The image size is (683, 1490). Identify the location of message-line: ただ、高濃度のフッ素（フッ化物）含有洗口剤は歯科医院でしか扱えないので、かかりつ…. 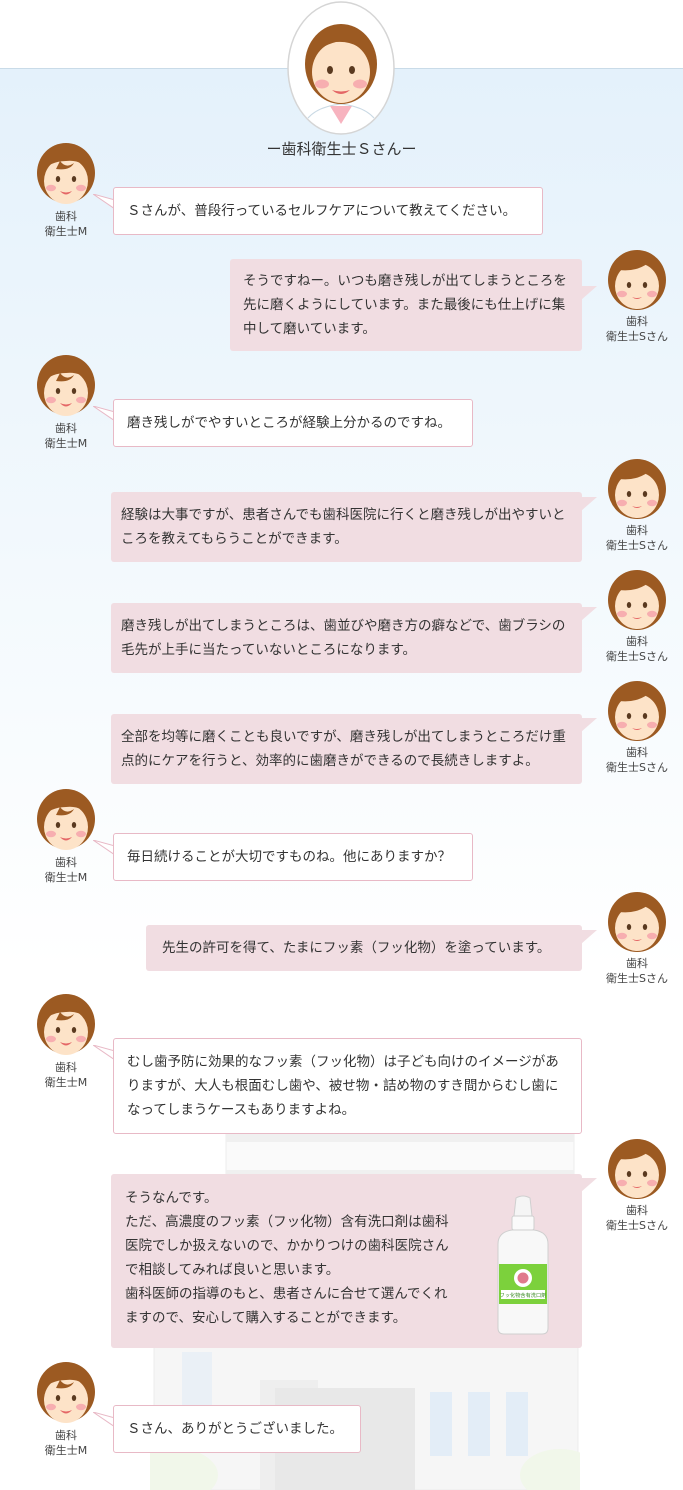
(287, 1246).